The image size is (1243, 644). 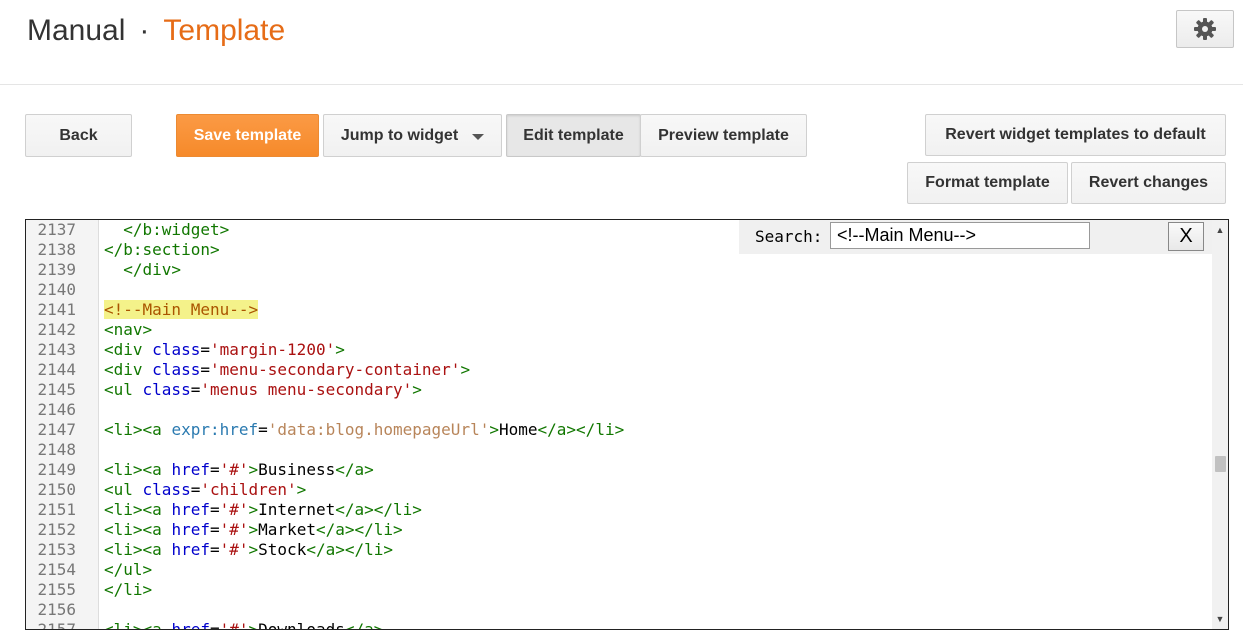 I want to click on edit-template-button: Edit template, so click(x=573, y=135).